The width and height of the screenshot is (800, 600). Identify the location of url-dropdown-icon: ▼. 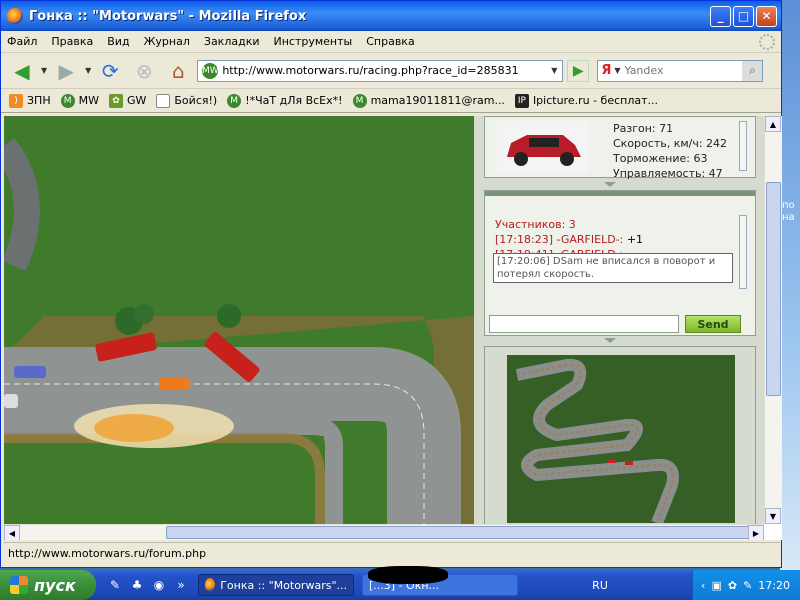
(554, 70).